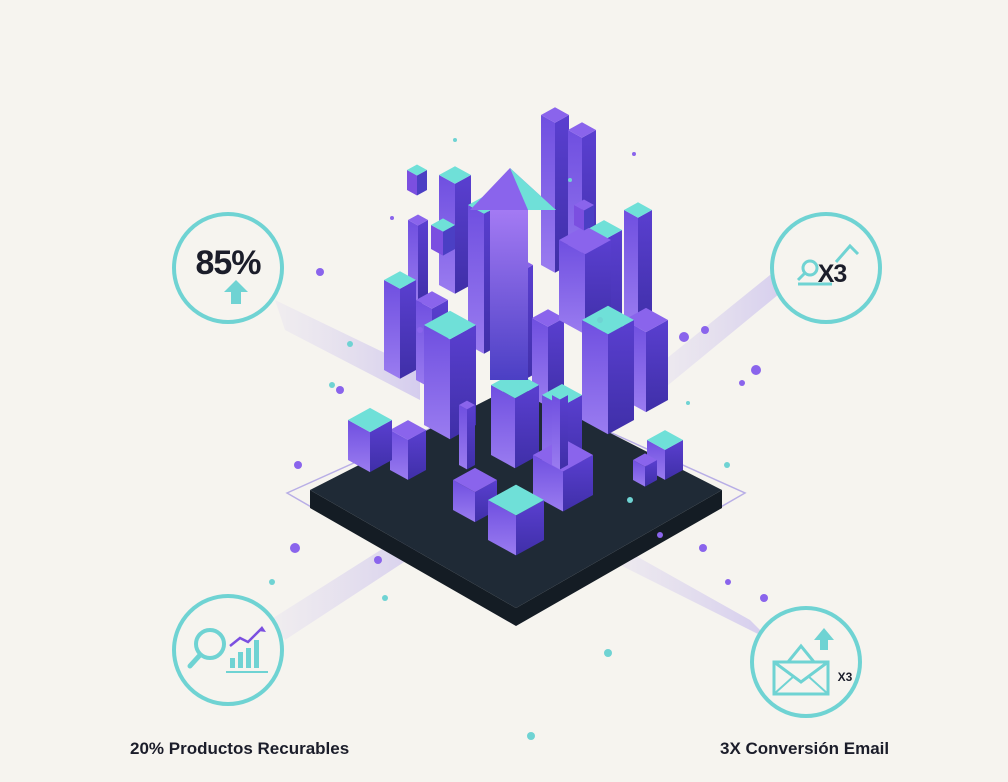 Image resolution: width=1008 pixels, height=782 pixels. Describe the element at coordinates (509, 292) in the screenshot. I see `growth-arrow-shaft` at that location.